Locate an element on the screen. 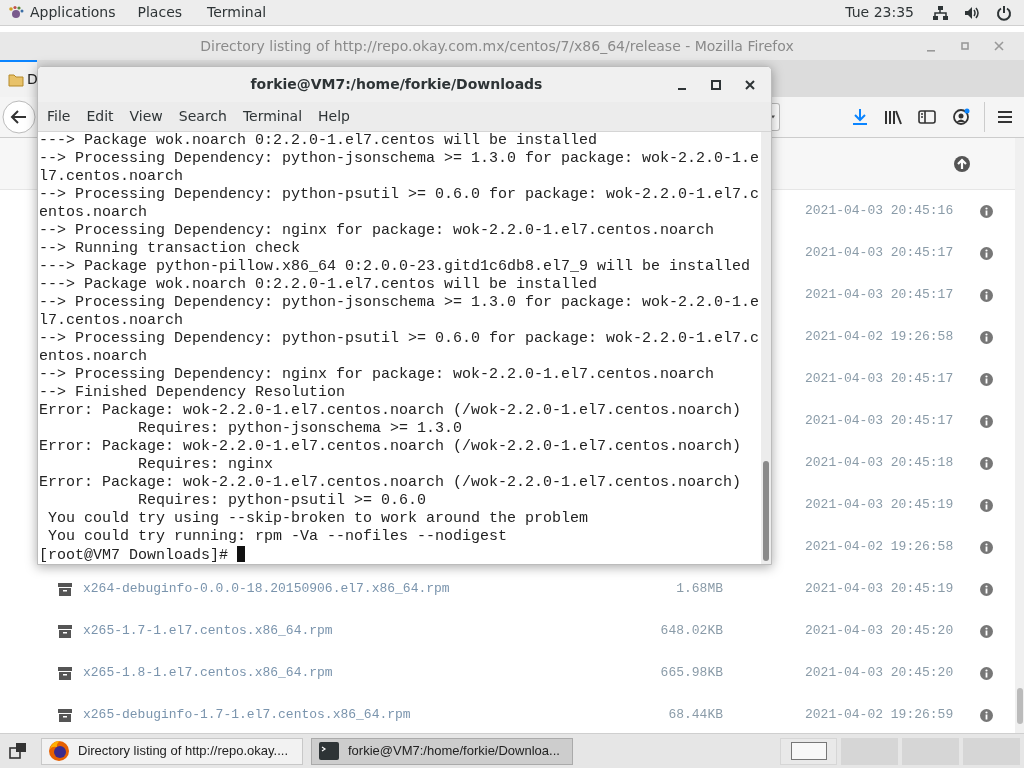 This screenshot has width=1024, height=768. menu-item: Terminal is located at coordinates (272, 116).